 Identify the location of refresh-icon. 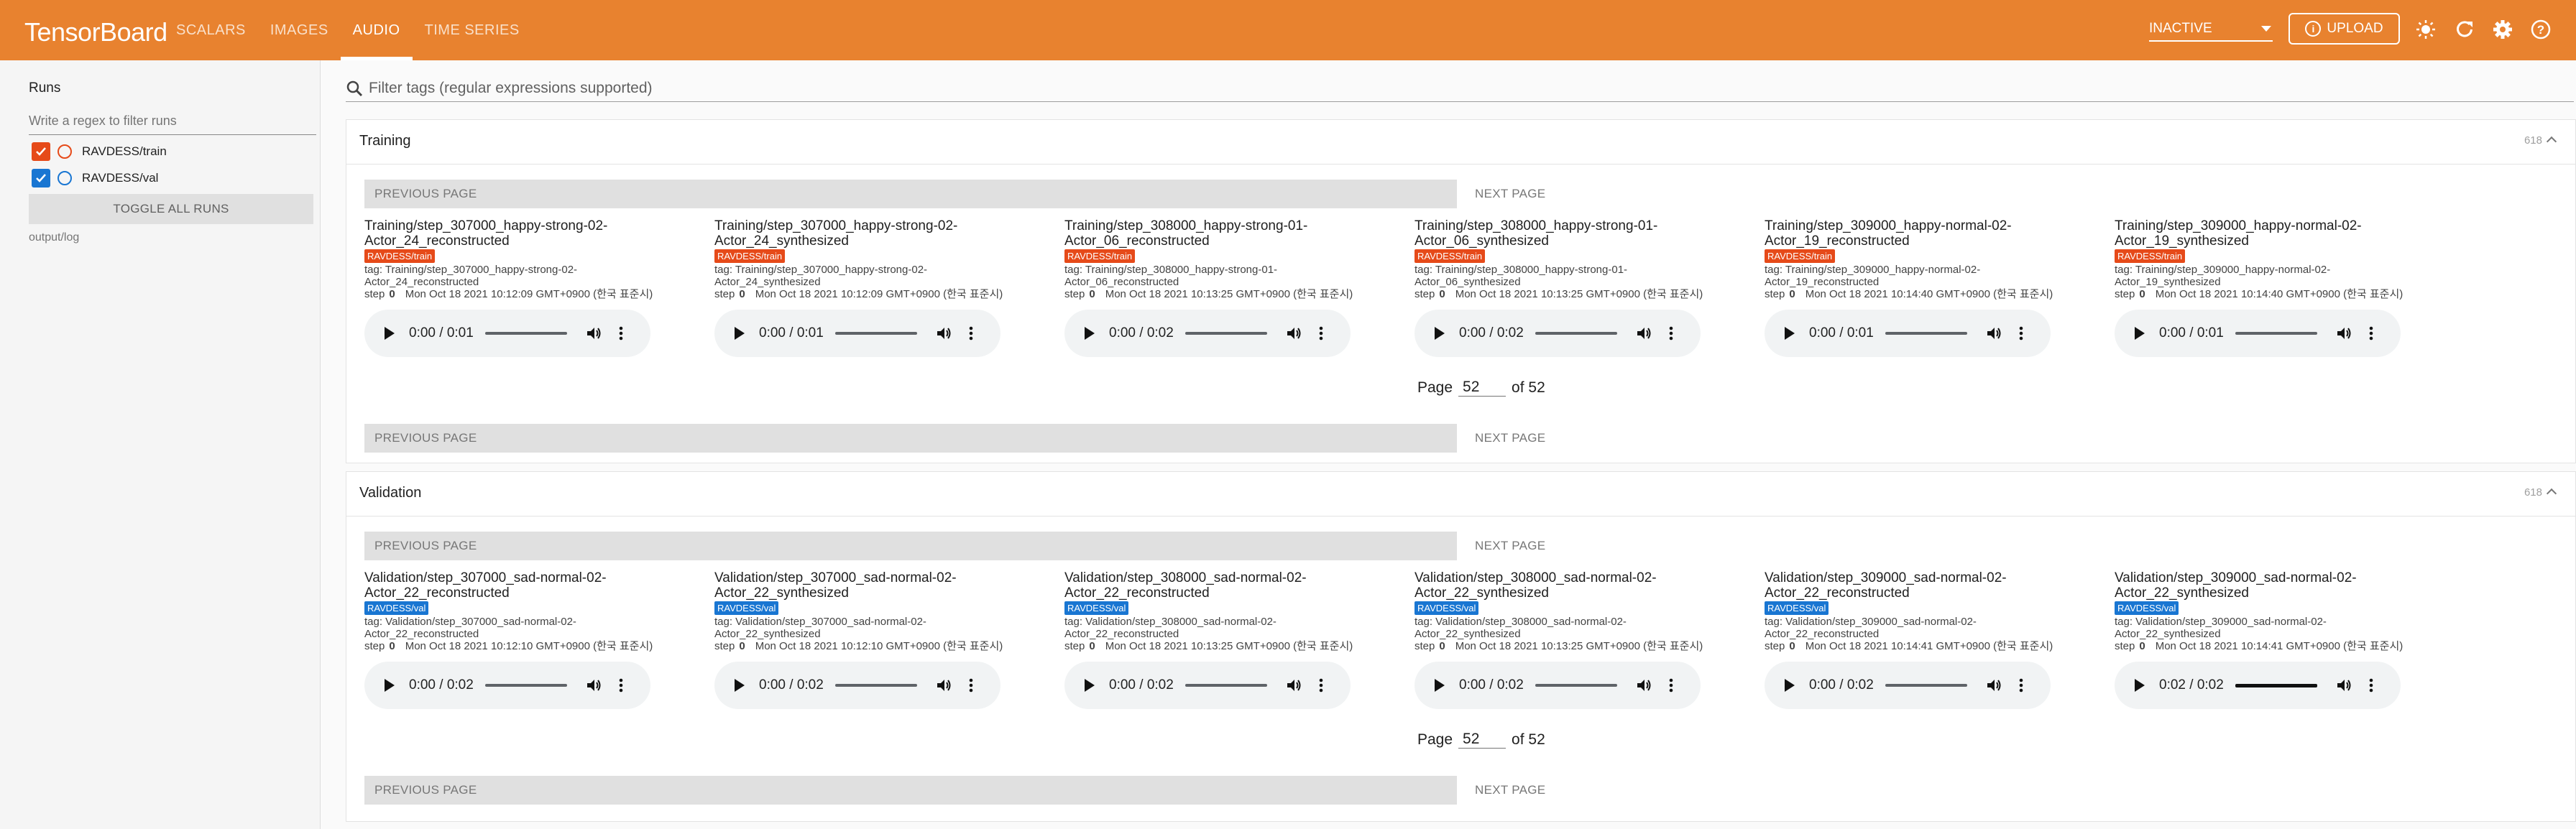
(2464, 30).